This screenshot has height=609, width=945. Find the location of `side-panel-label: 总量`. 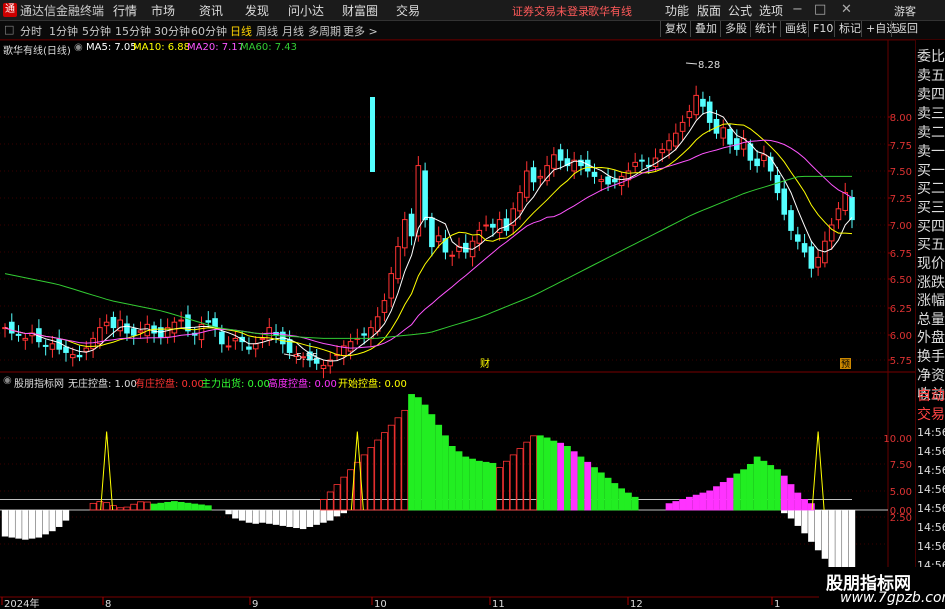

side-panel-label: 总量 is located at coordinates (931, 320).